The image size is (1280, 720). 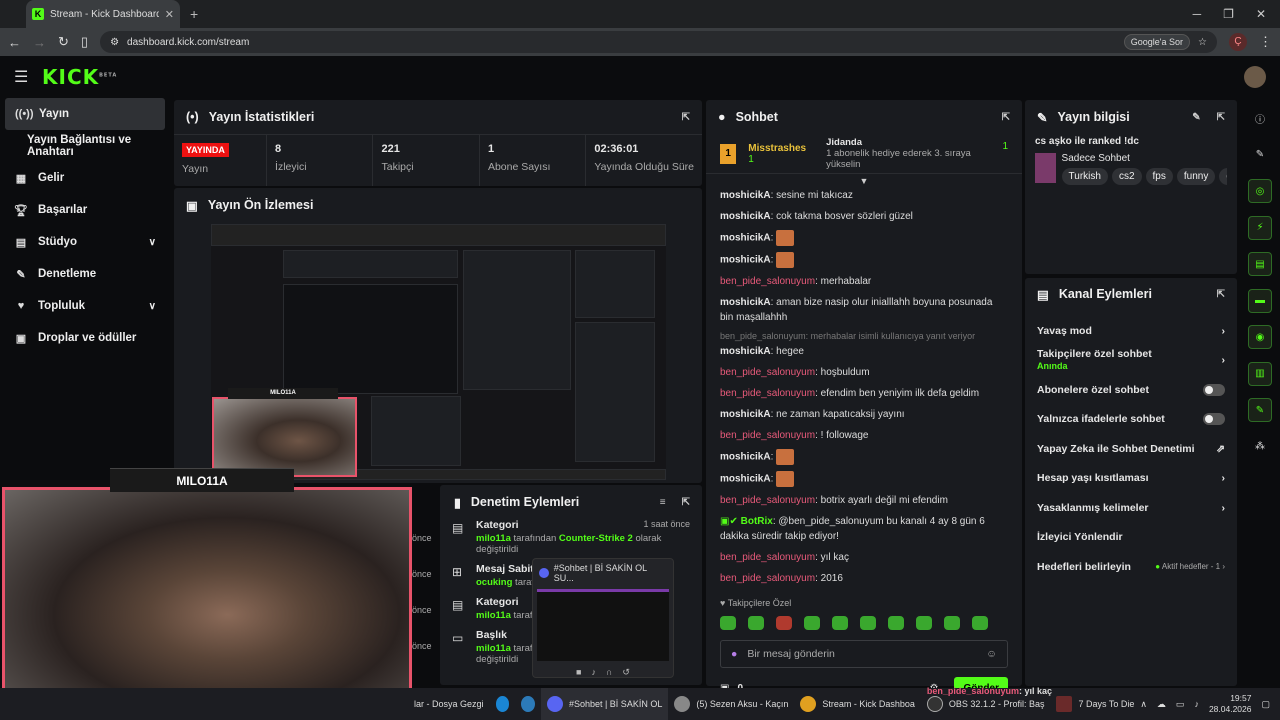 I want to click on volume-icon: ♪, so click(x=1196, y=704).